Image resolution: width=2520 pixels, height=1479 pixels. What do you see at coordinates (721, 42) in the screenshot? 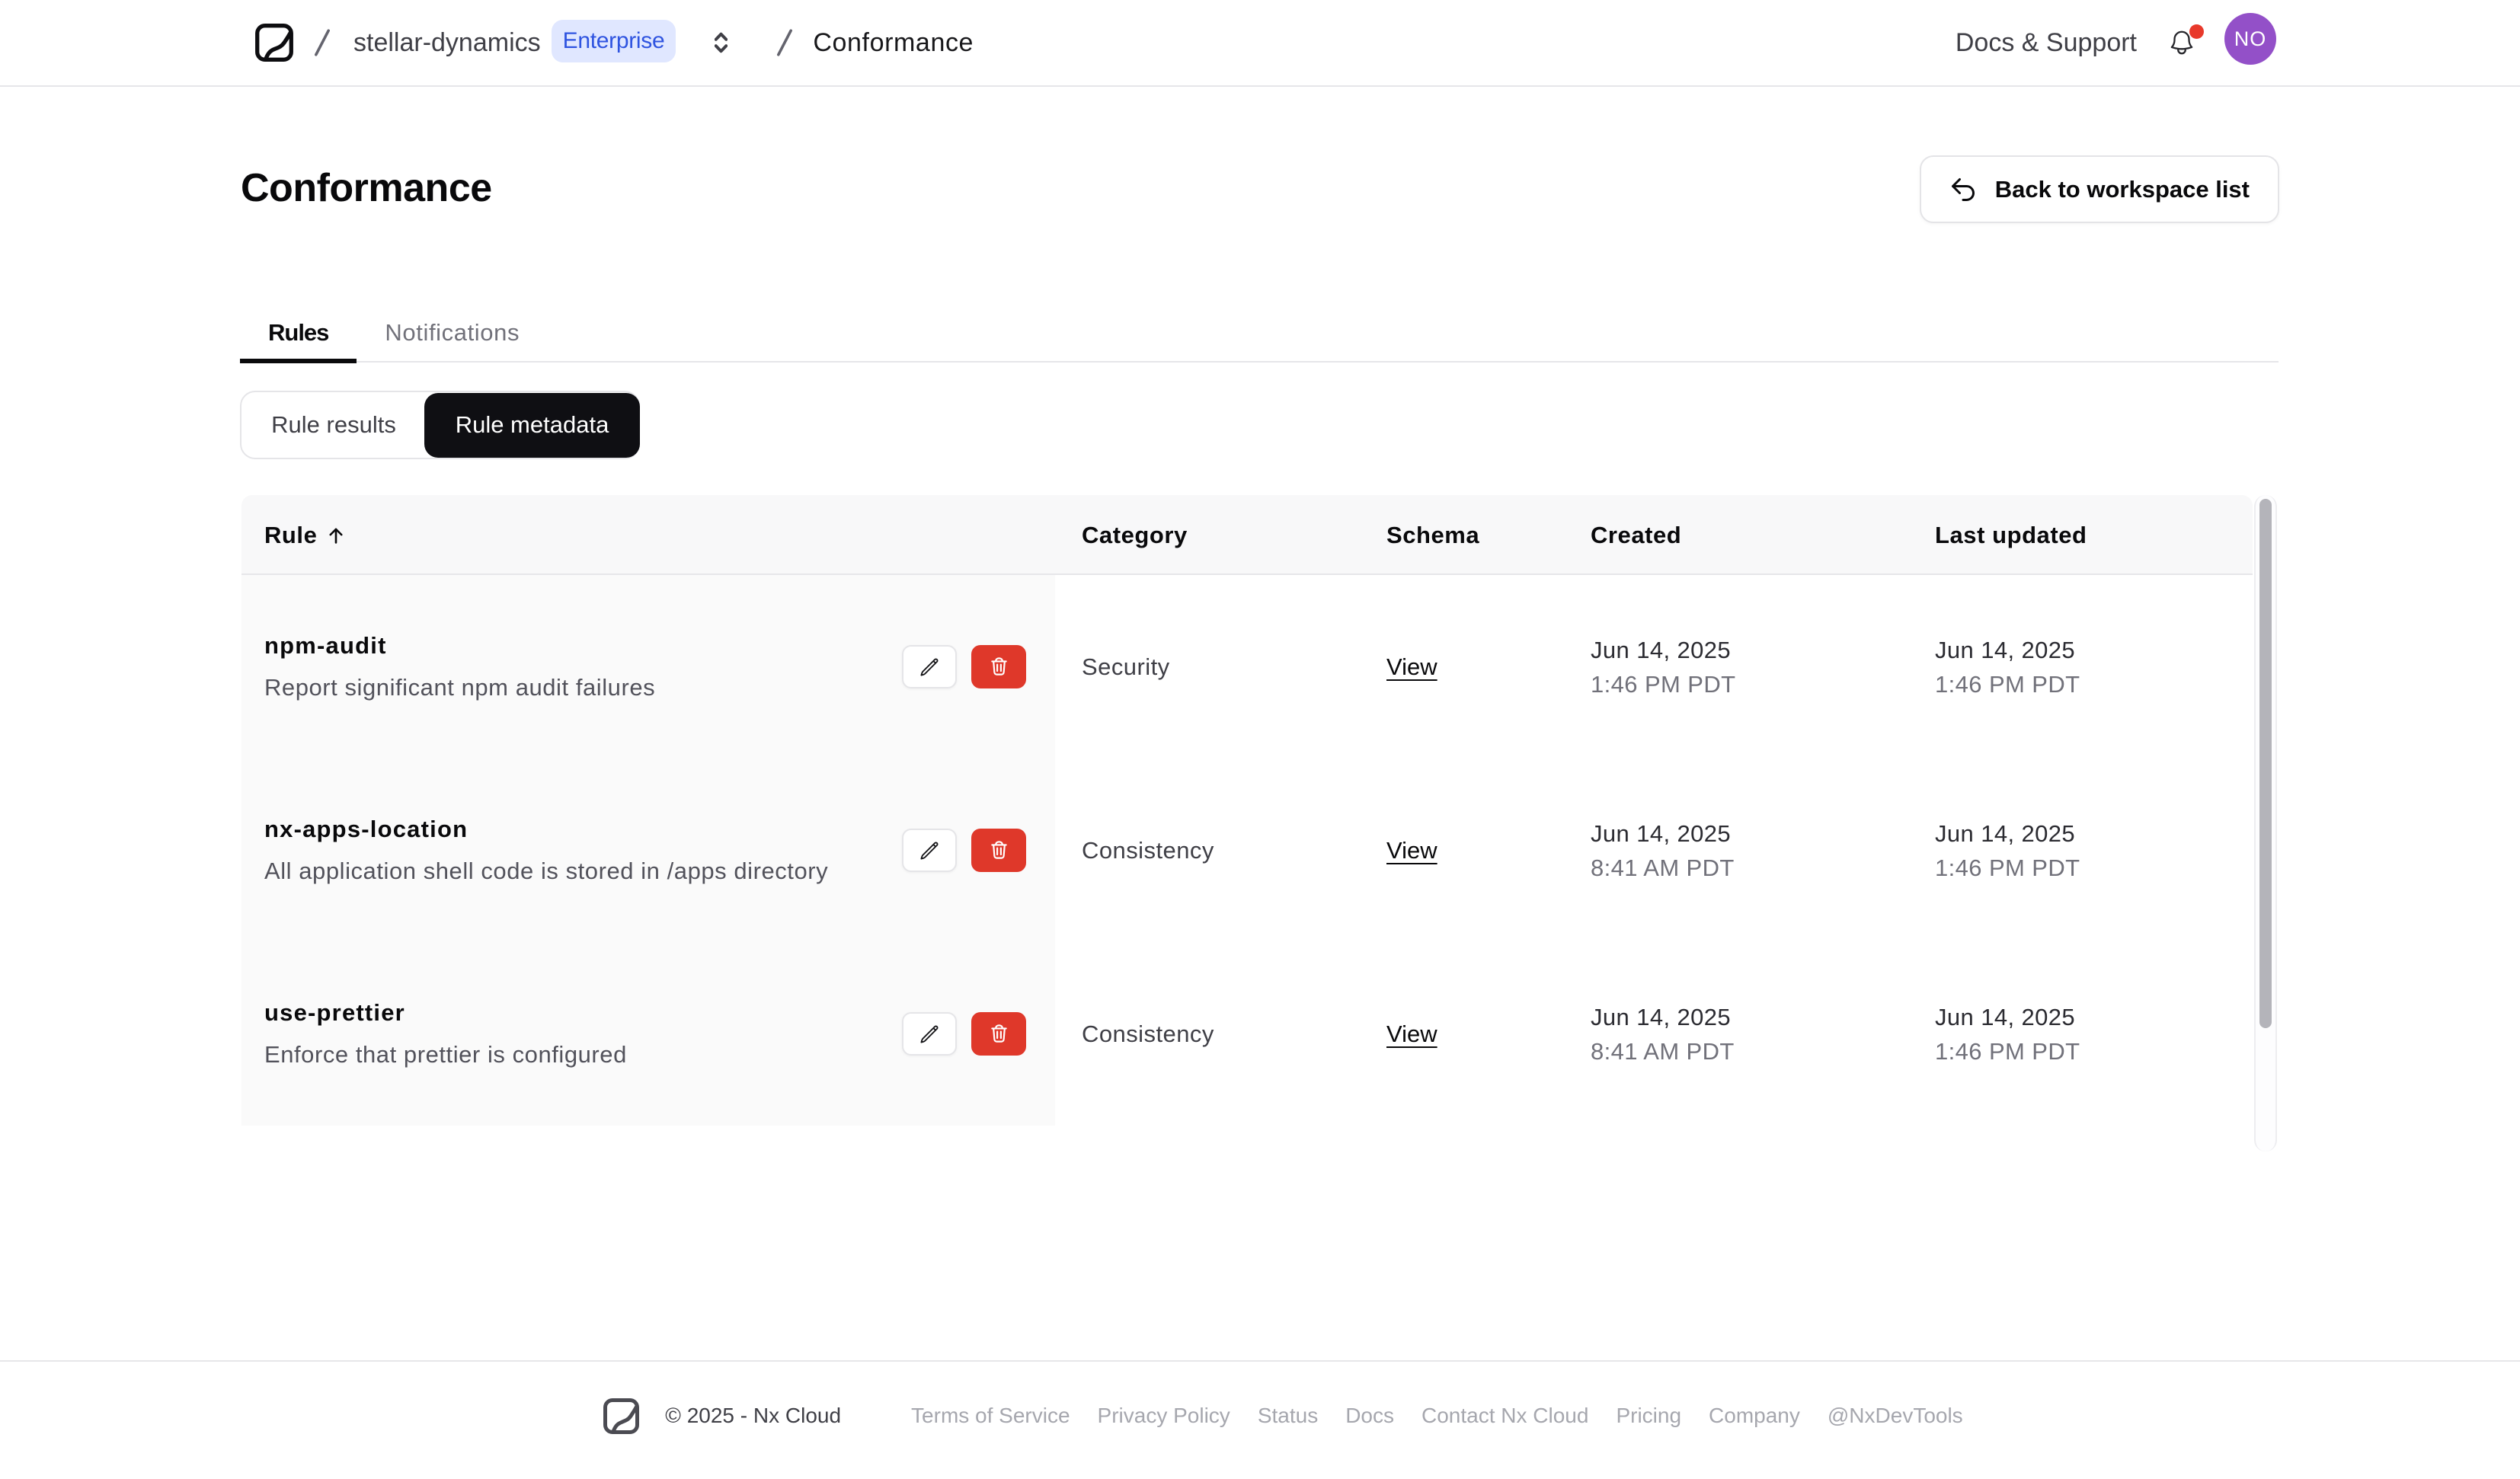
I see `workspace-switcher-icon` at bounding box center [721, 42].